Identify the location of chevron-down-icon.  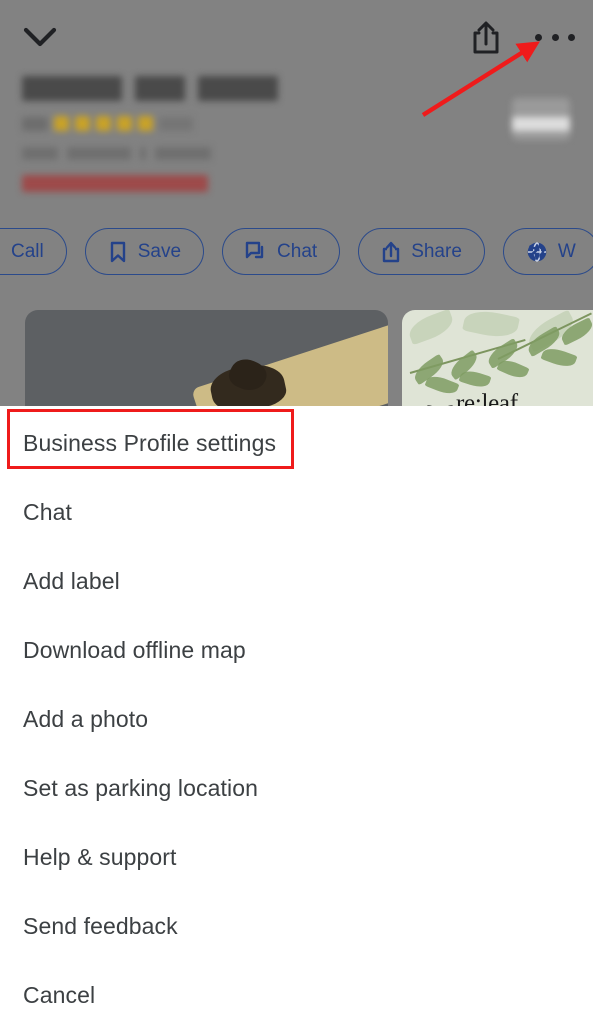
(41, 37).